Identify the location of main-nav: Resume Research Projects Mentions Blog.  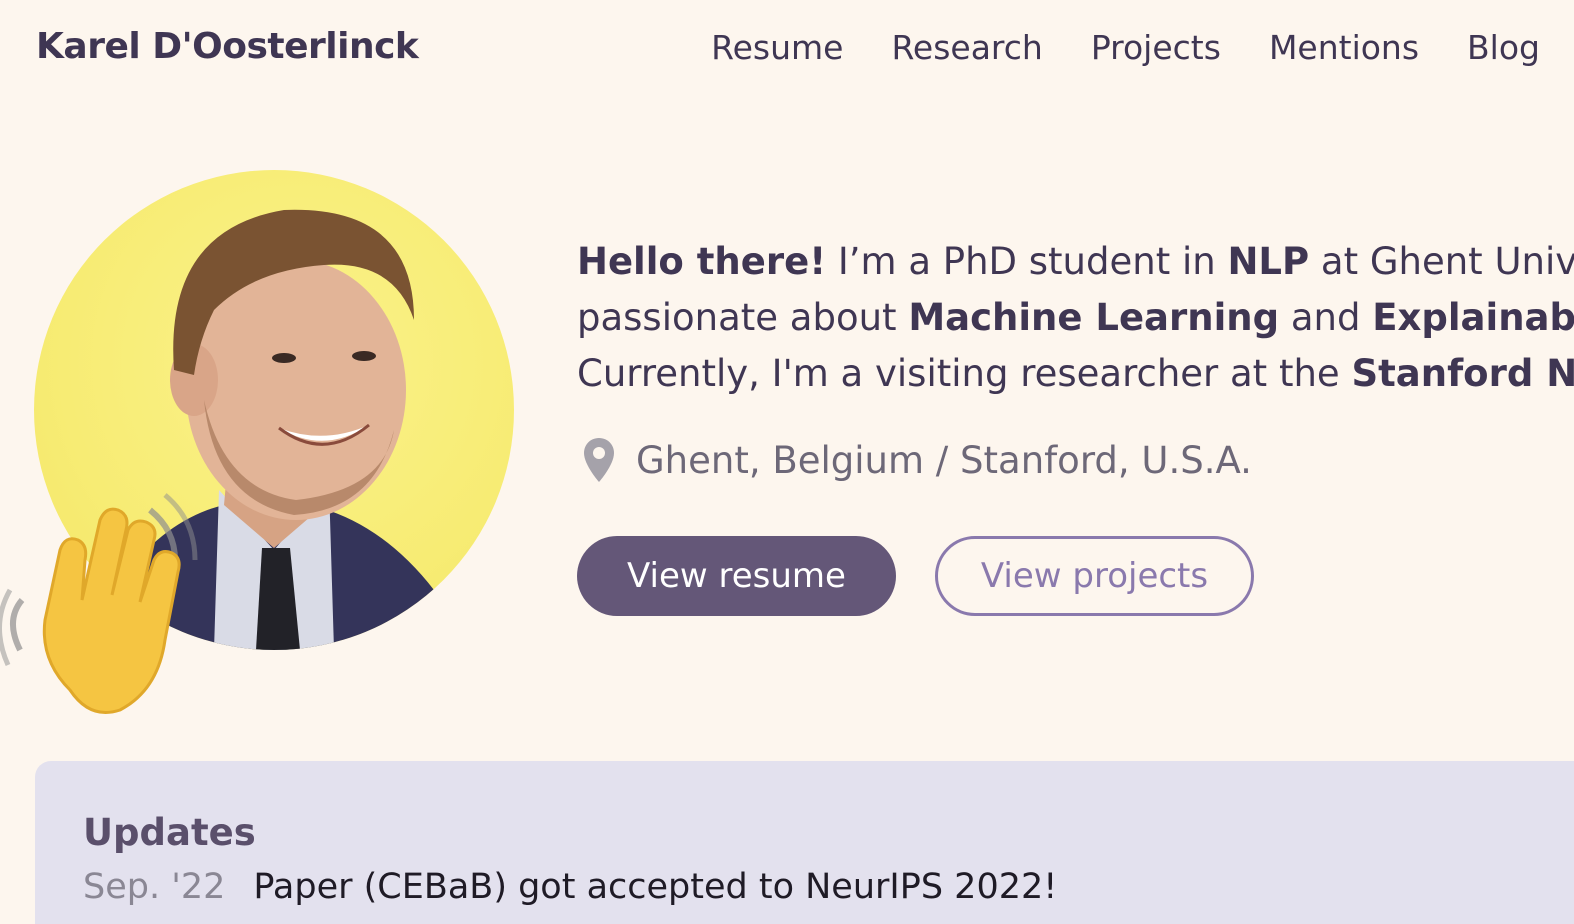
(1125, 47).